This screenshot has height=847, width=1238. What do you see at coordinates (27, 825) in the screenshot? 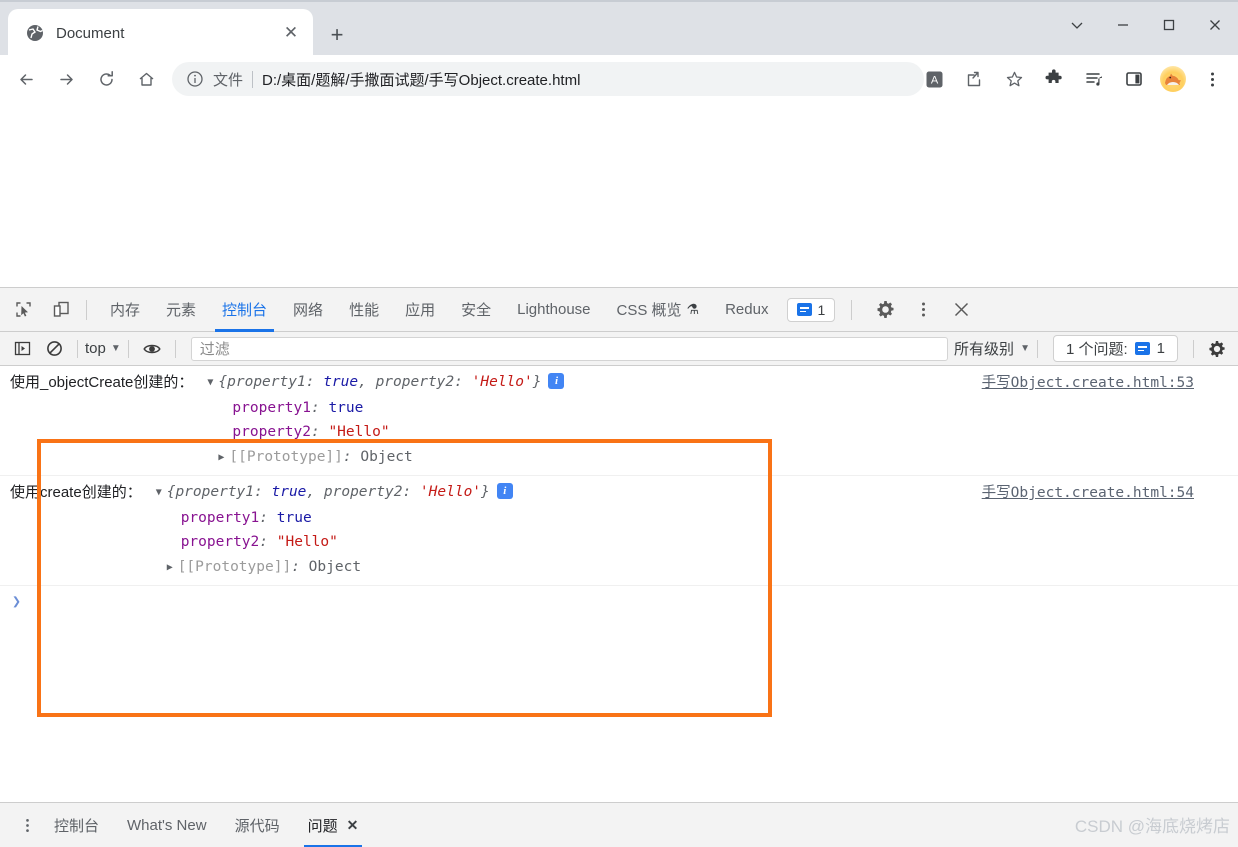
I see `drawer-menu-icon` at bounding box center [27, 825].